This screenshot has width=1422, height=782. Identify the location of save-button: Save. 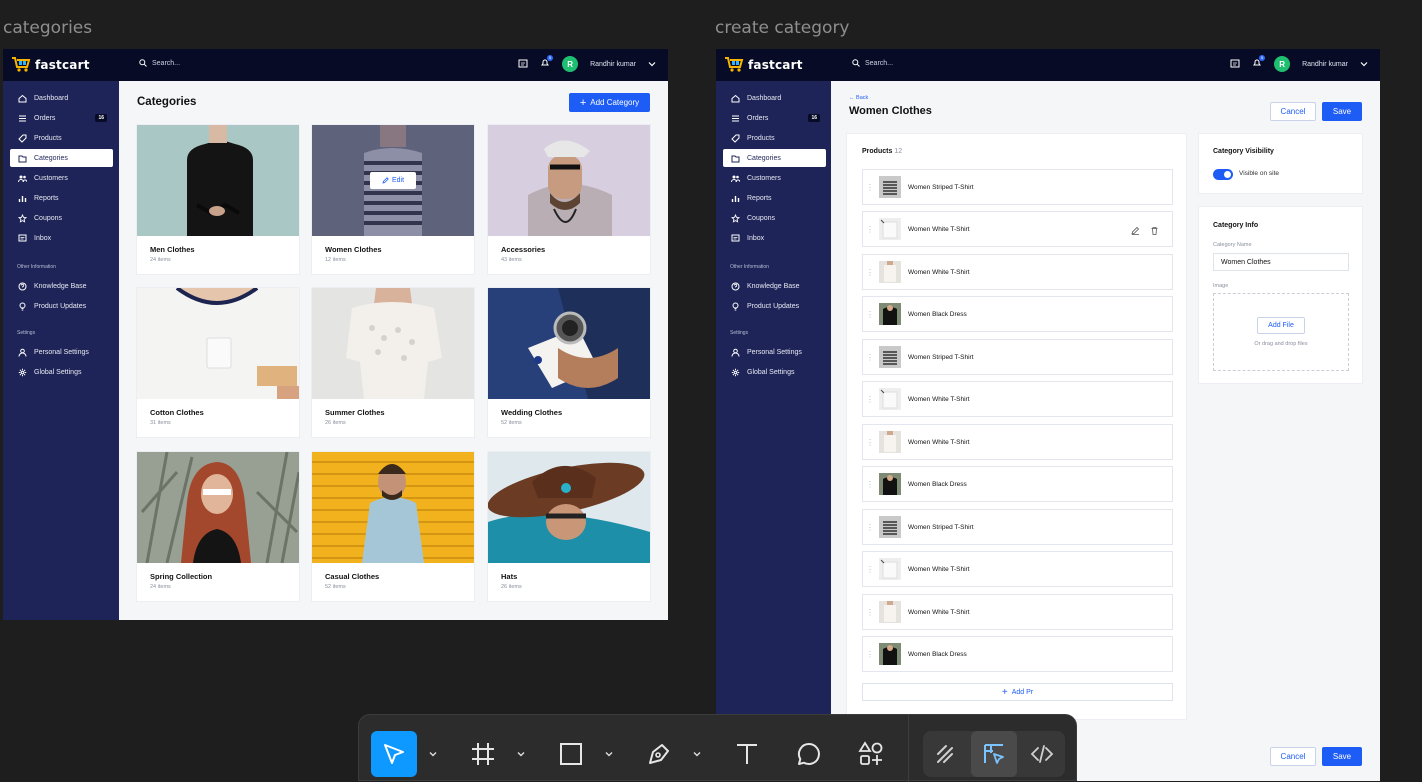
(1342, 111).